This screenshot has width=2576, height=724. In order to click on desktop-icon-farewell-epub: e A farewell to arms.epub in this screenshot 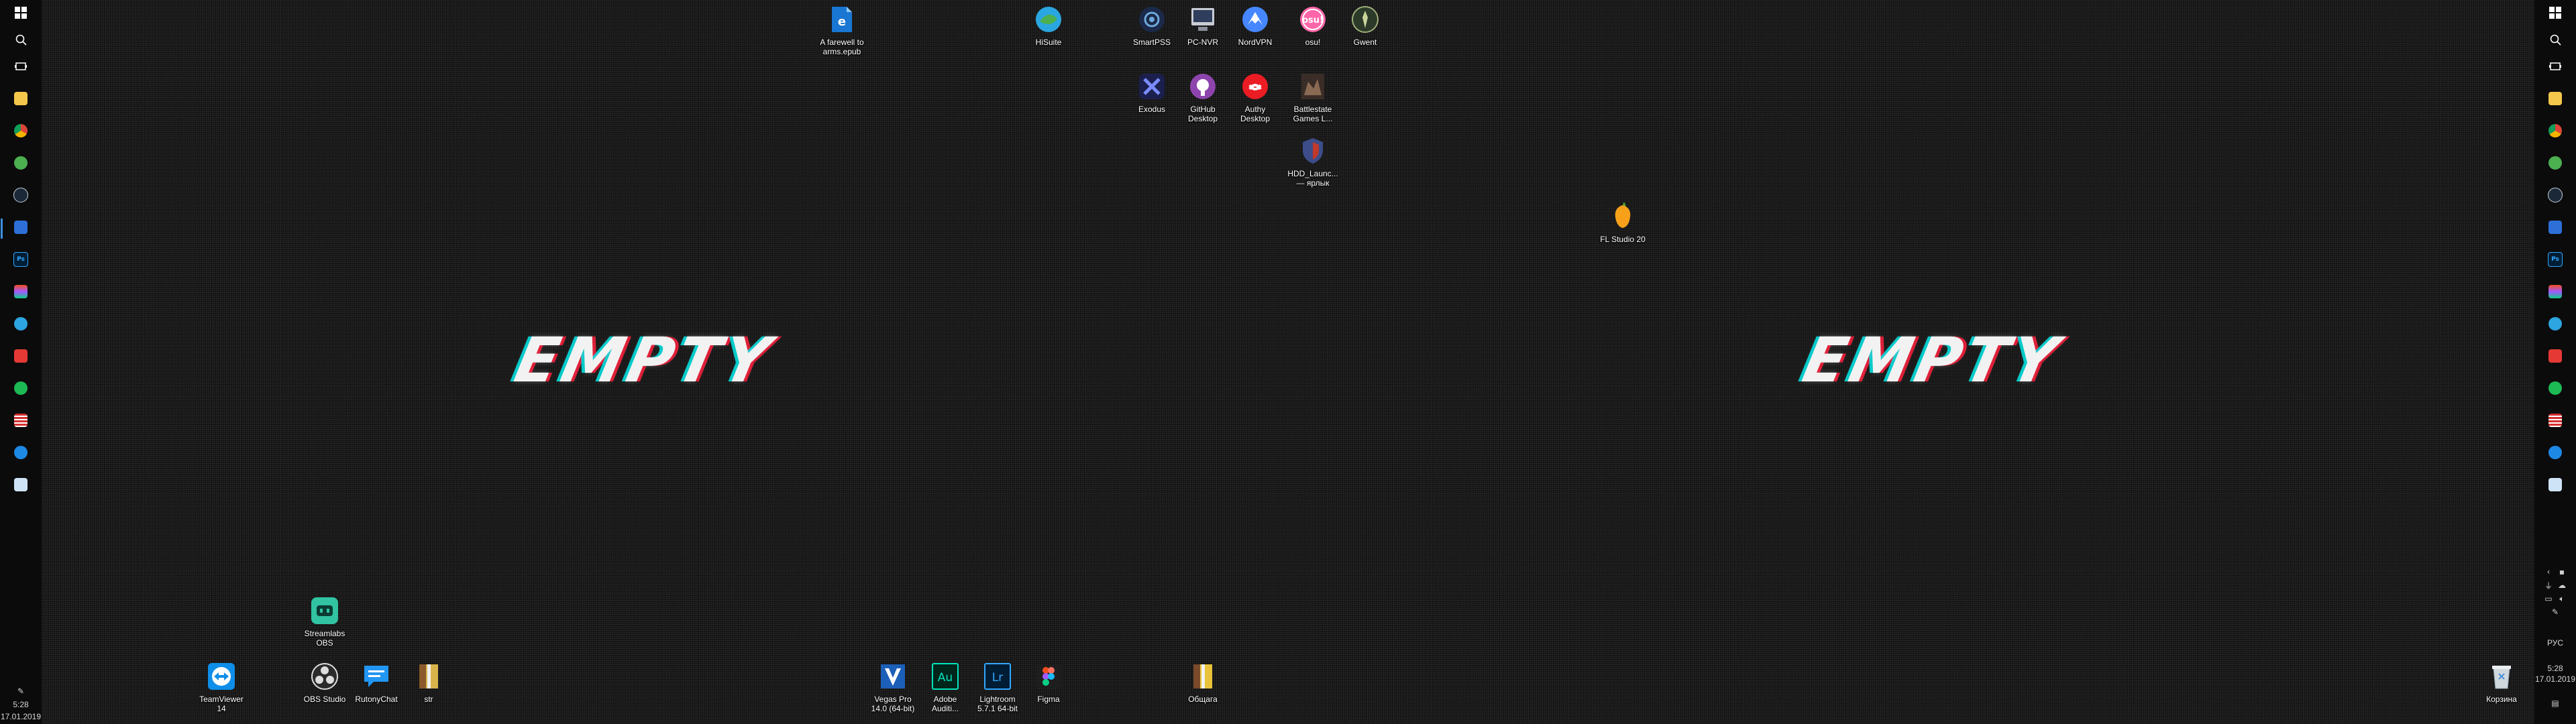, I will do `click(842, 30)`.